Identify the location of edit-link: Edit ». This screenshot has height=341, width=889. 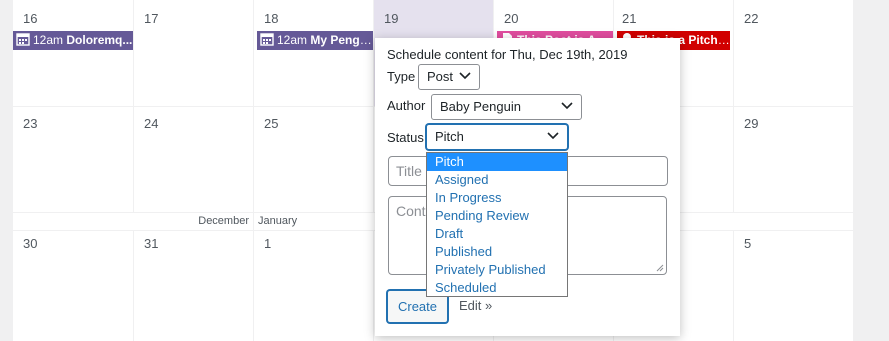
(475, 305).